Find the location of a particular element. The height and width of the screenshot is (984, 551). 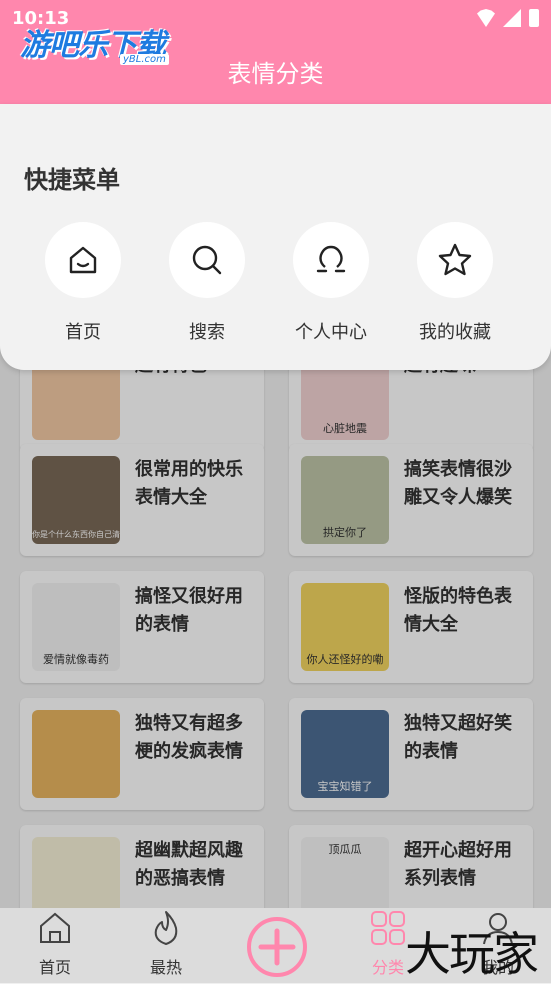

app-header: 10:13 游吧乐下载 yBL.com 表情分类 is located at coordinates (275, 52).